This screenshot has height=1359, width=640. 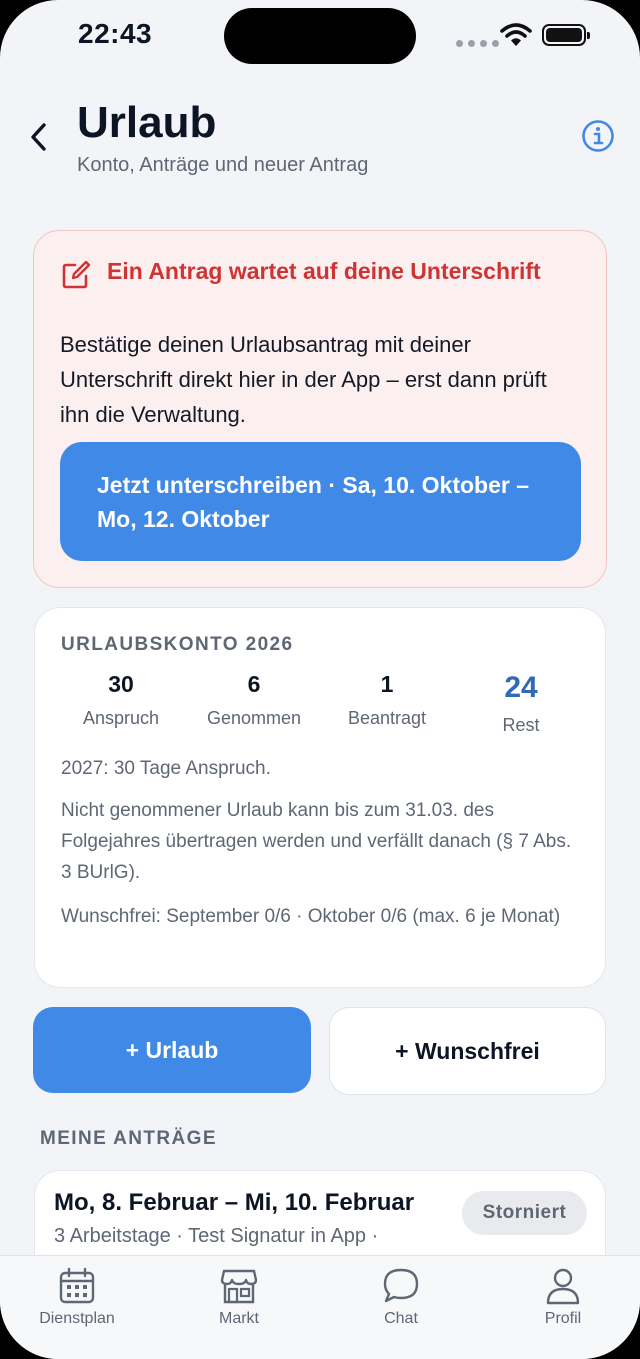 I want to click on store-icon, so click(x=239, y=1286).